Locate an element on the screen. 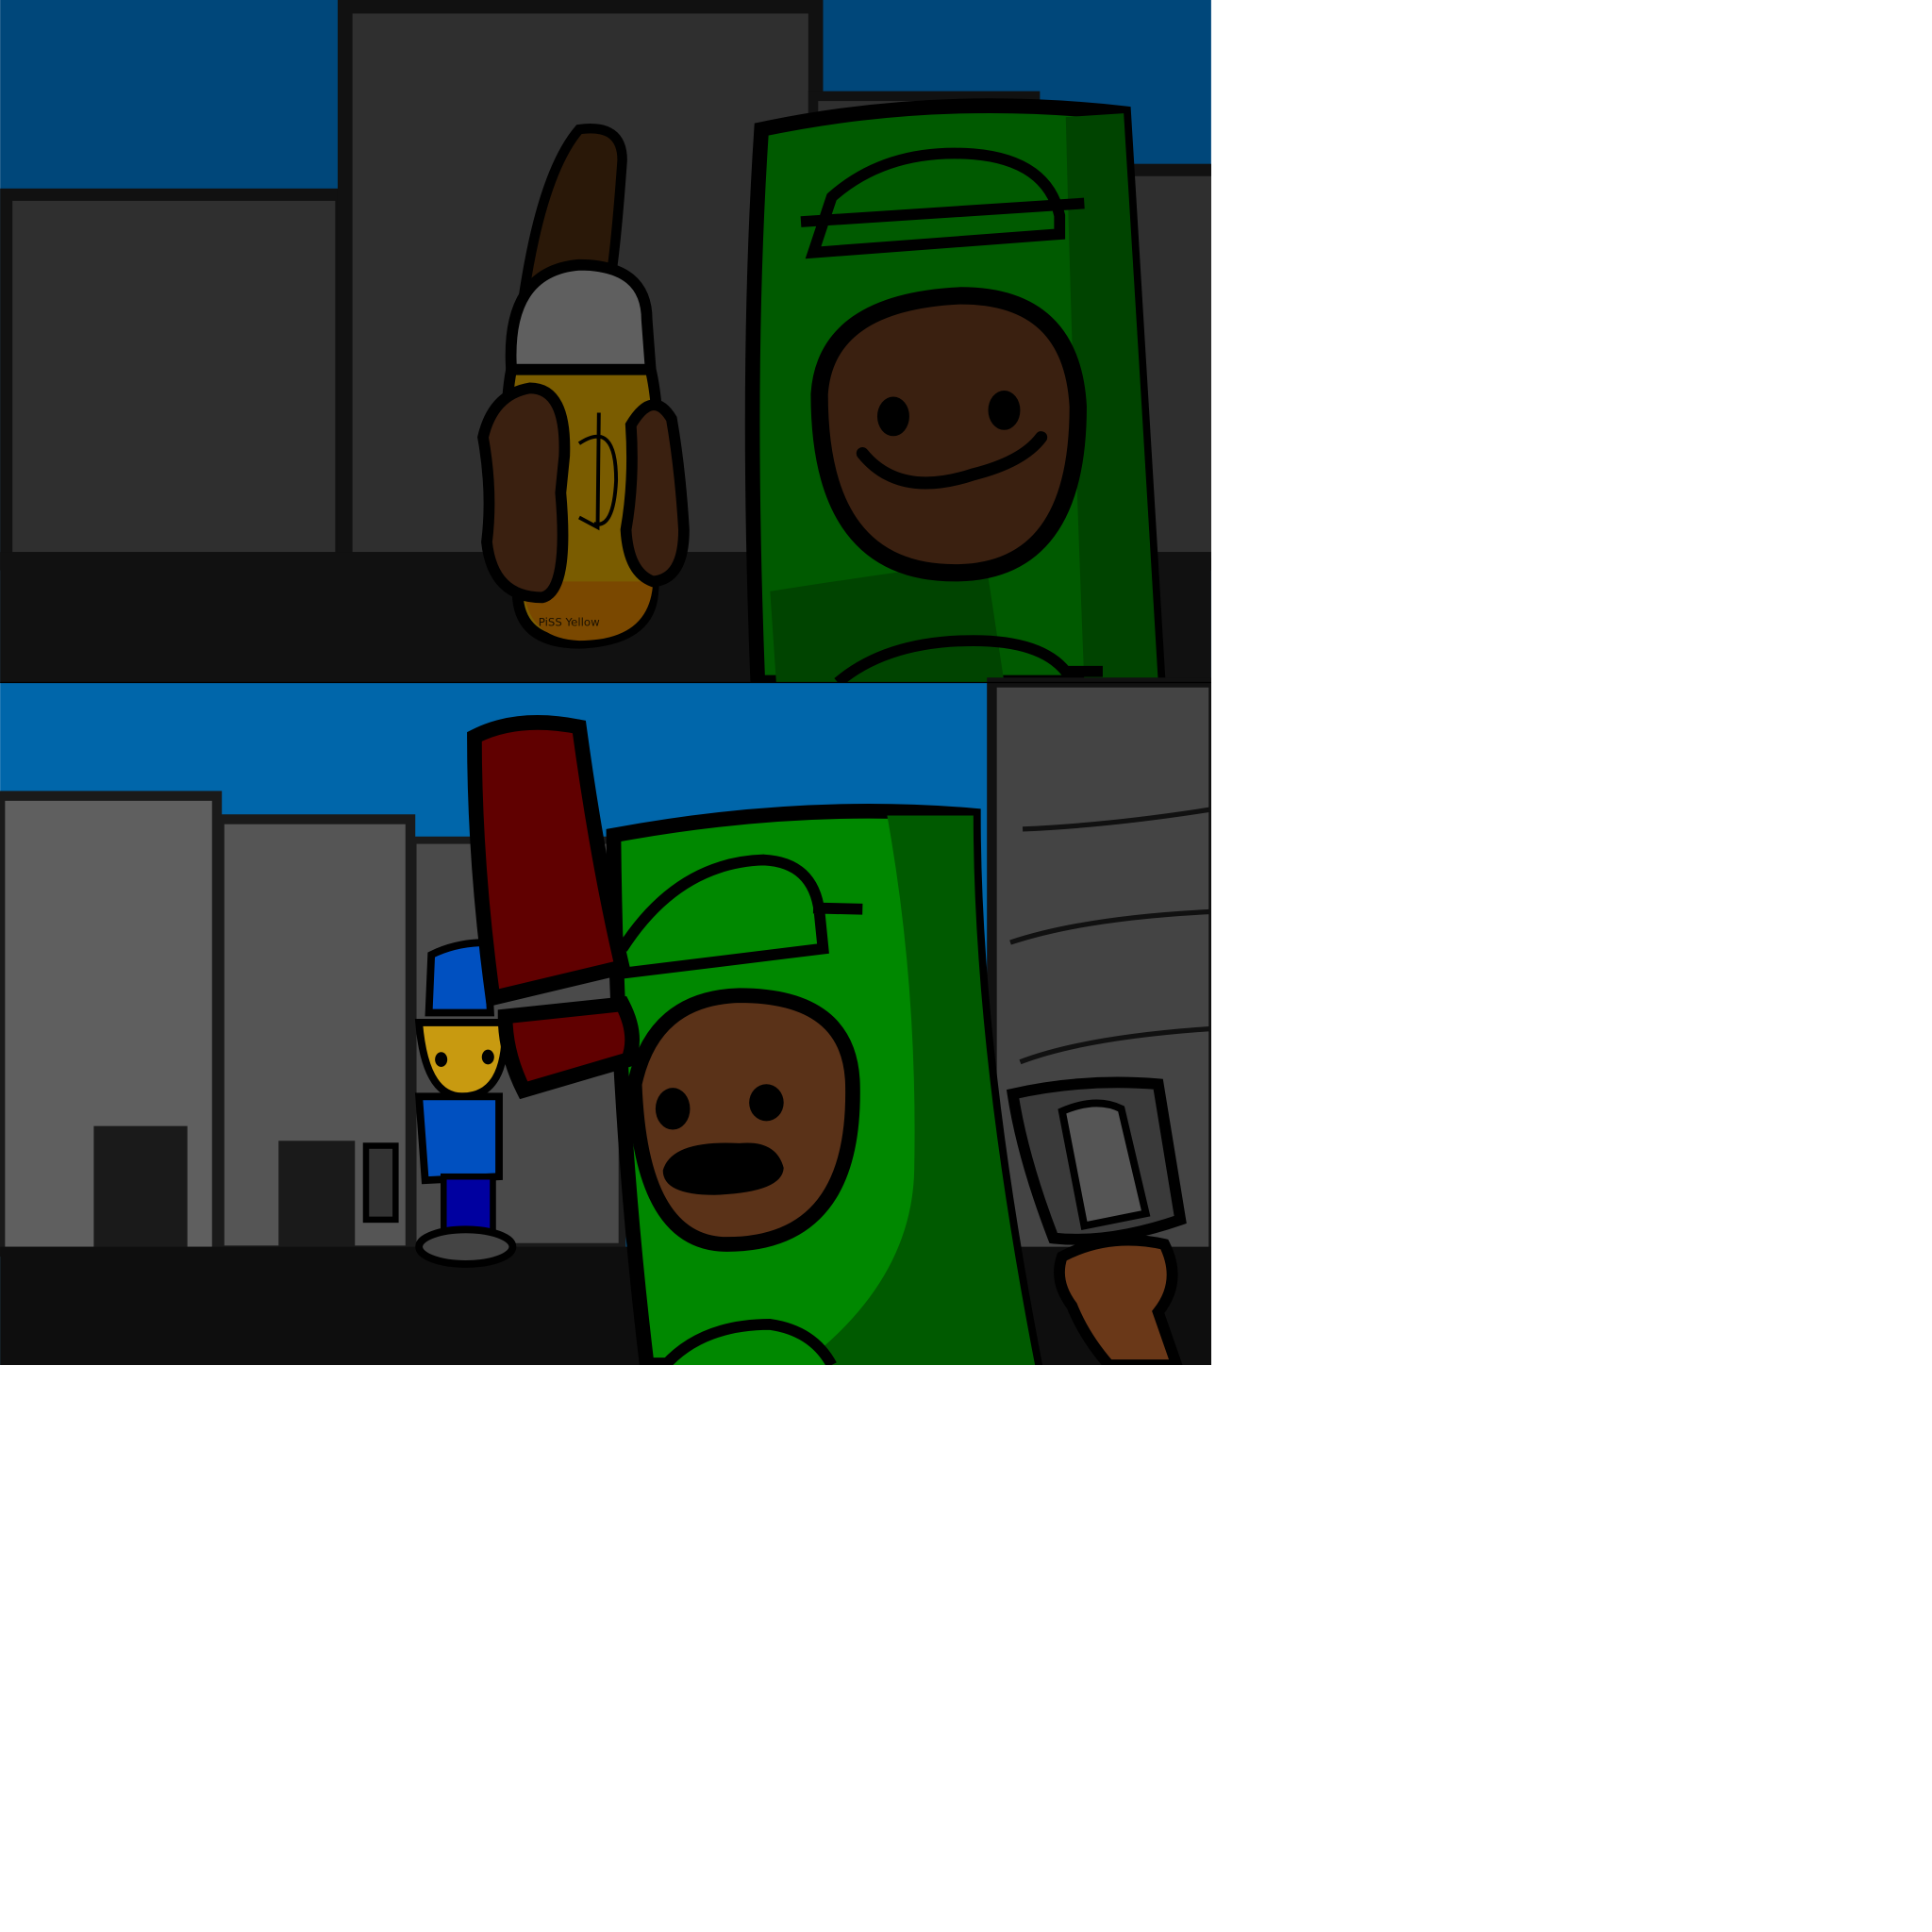  building is located at coordinates (174, 380).